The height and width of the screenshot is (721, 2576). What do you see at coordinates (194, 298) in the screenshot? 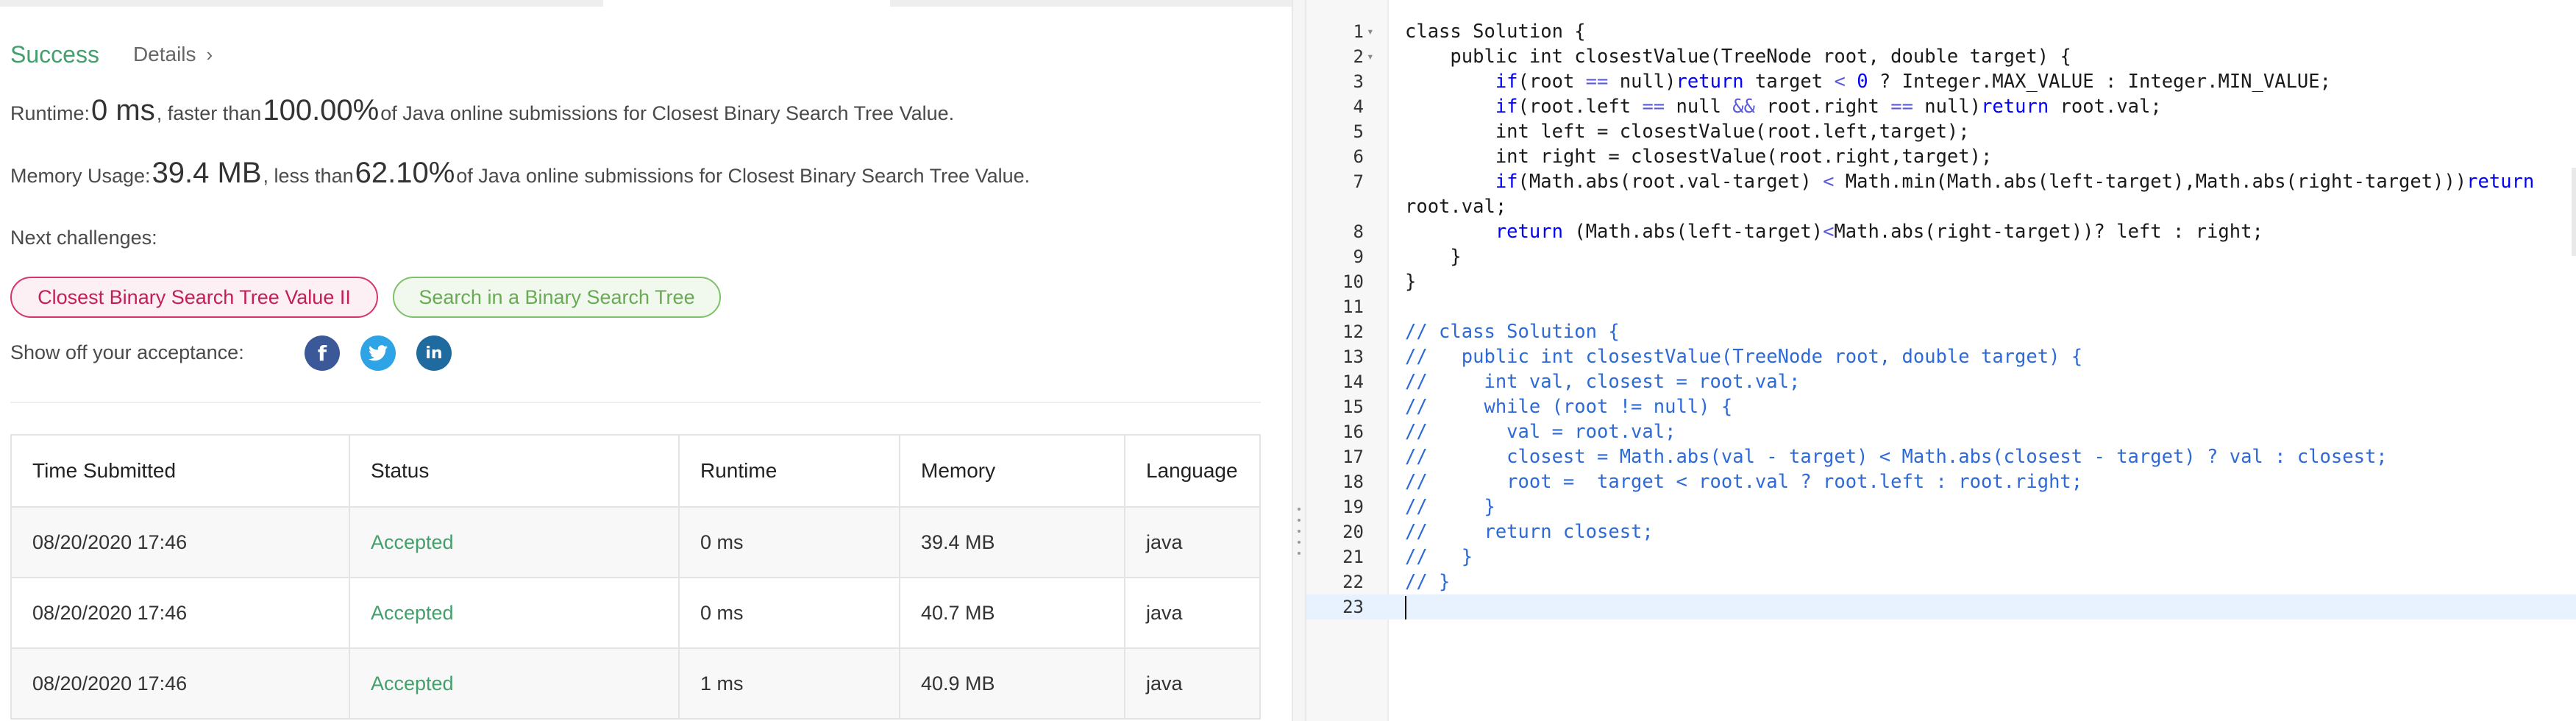
I see `challenge-chip-closest-bst-value-ii: Closest Binary Search Tree Value II` at bounding box center [194, 298].